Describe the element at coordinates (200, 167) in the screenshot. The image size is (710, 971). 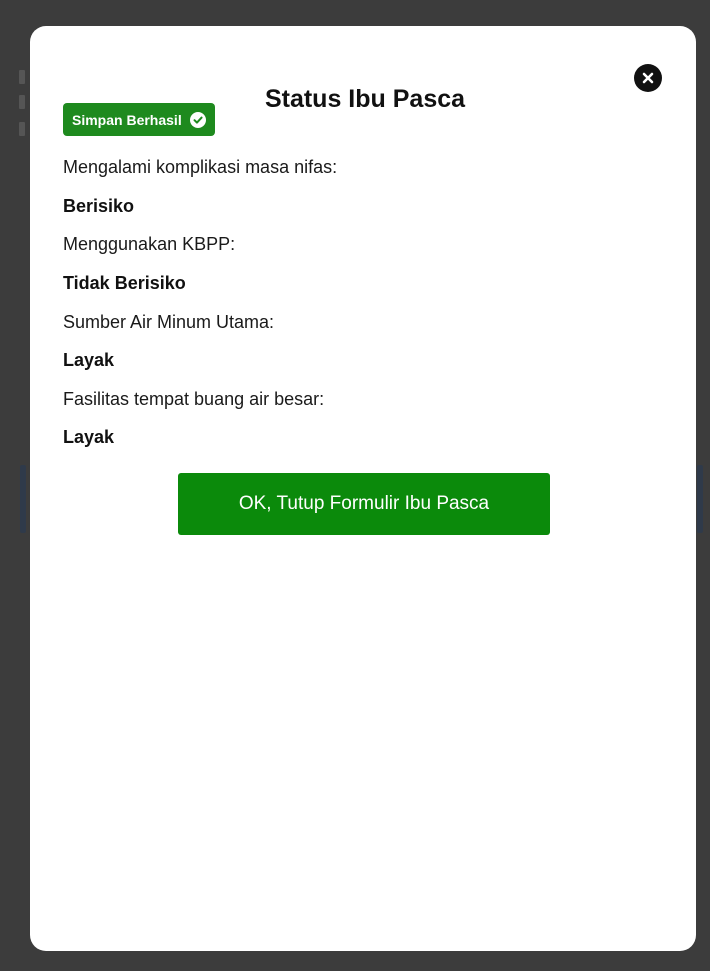
I see `field-label-komplikasi: Mengalami komplikasi masa nifas:` at that location.